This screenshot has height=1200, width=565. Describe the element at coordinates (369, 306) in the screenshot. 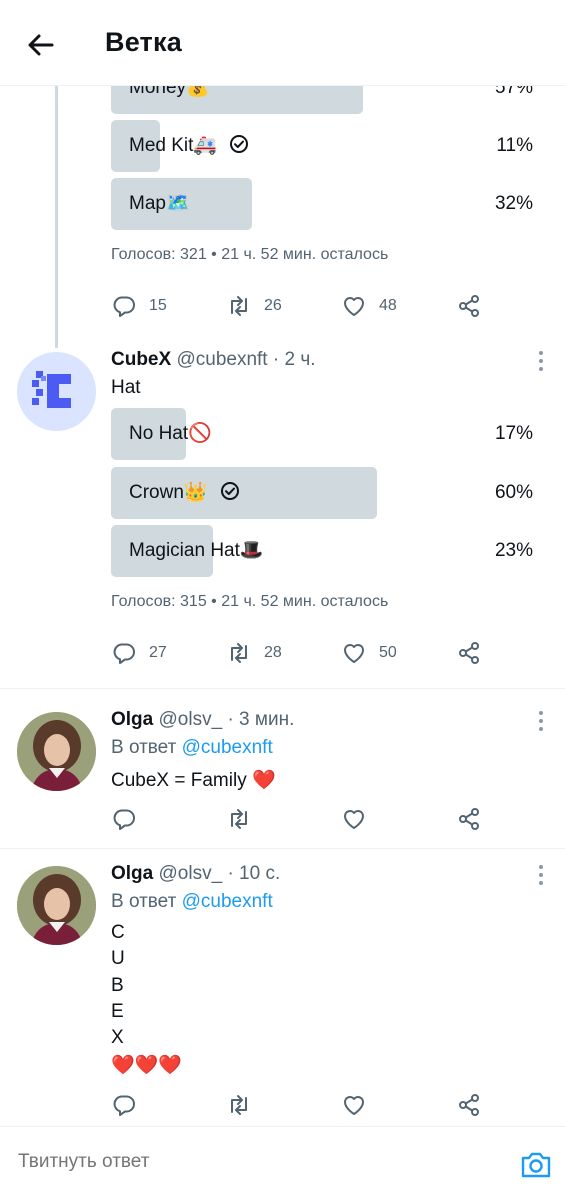

I see `like-button: 48` at that location.